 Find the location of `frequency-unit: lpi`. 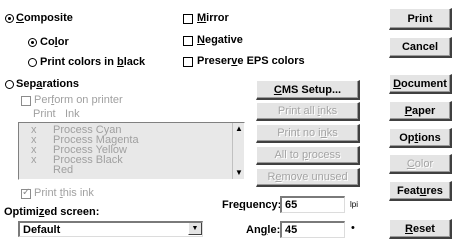

frequency-unit: lpi is located at coordinates (354, 204).